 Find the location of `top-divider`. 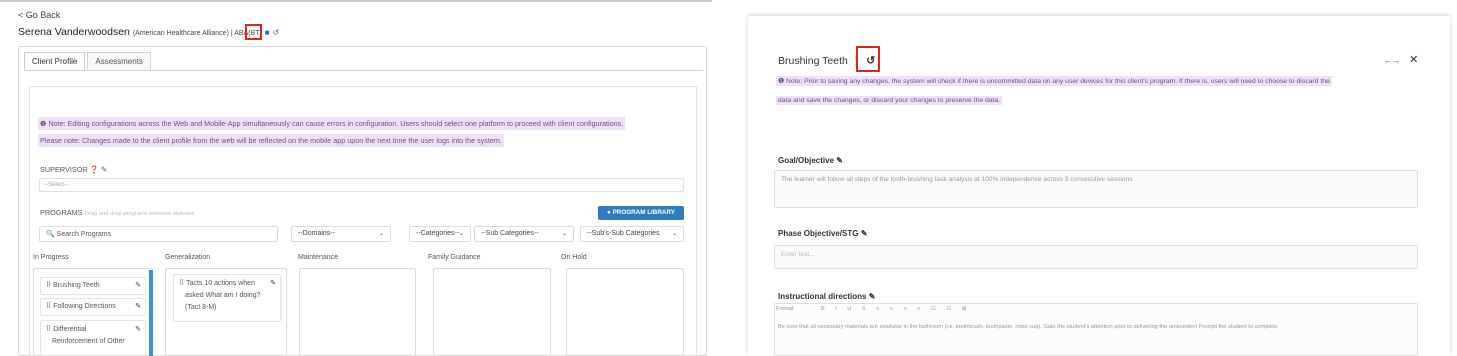

top-divider is located at coordinates (356, 1).